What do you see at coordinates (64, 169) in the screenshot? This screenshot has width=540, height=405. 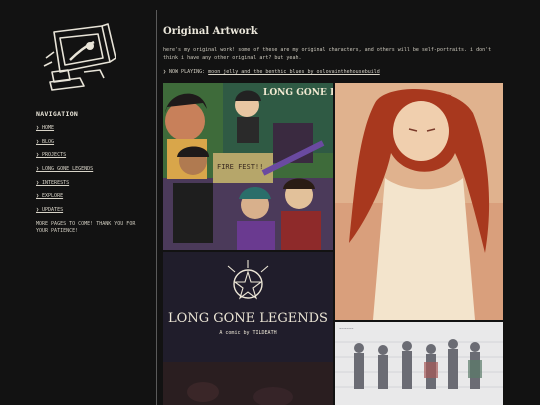 I see `nav-item-long-gone-legends: ❯ LONG GONE LEGENDS` at bounding box center [64, 169].